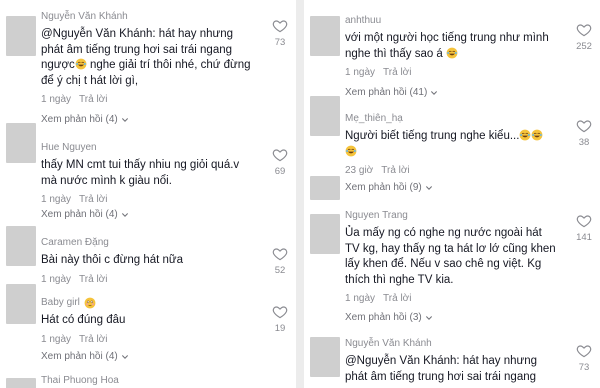  Describe the element at coordinates (359, 170) in the screenshot. I see `comment-time: 23 giờ` at that location.